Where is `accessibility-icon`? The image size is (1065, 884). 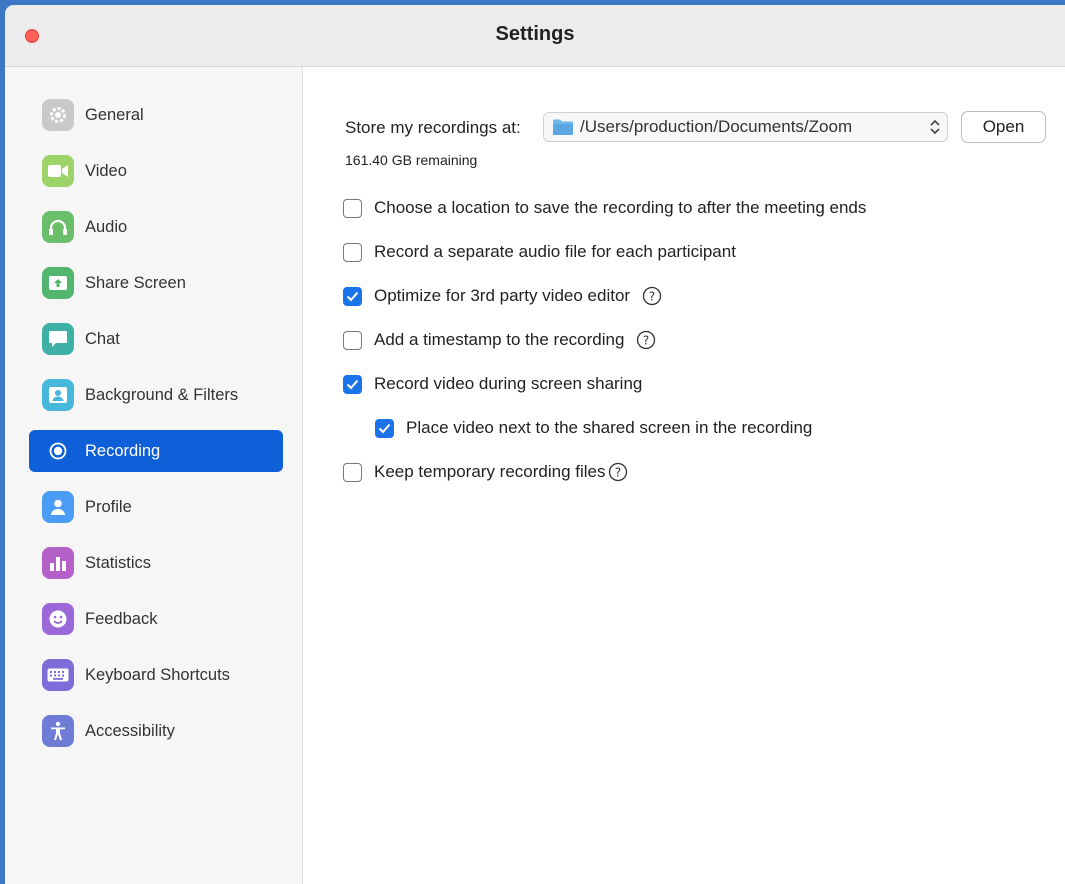 accessibility-icon is located at coordinates (58, 731).